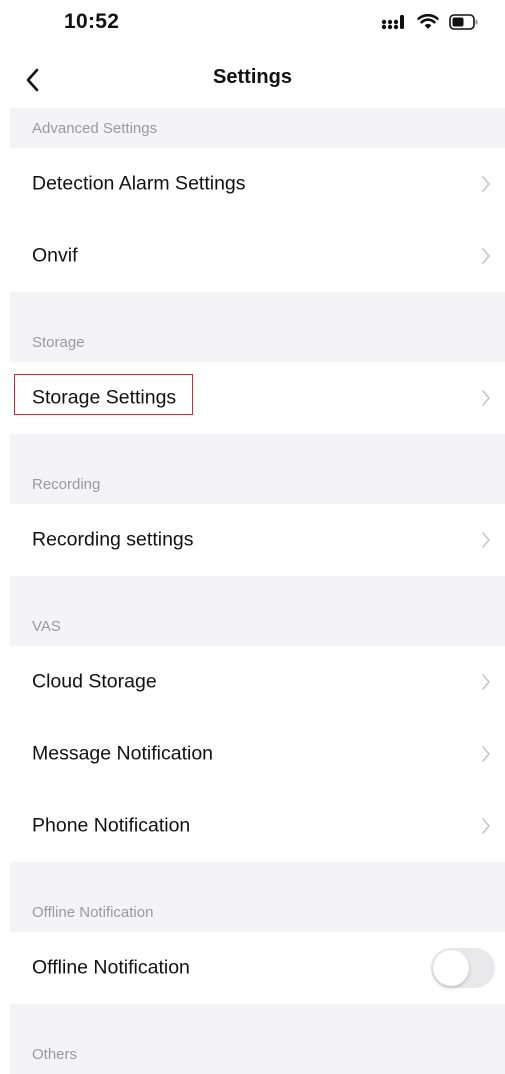 The width and height of the screenshot is (505, 1074). I want to click on row-onvif: Onvif, so click(257, 256).